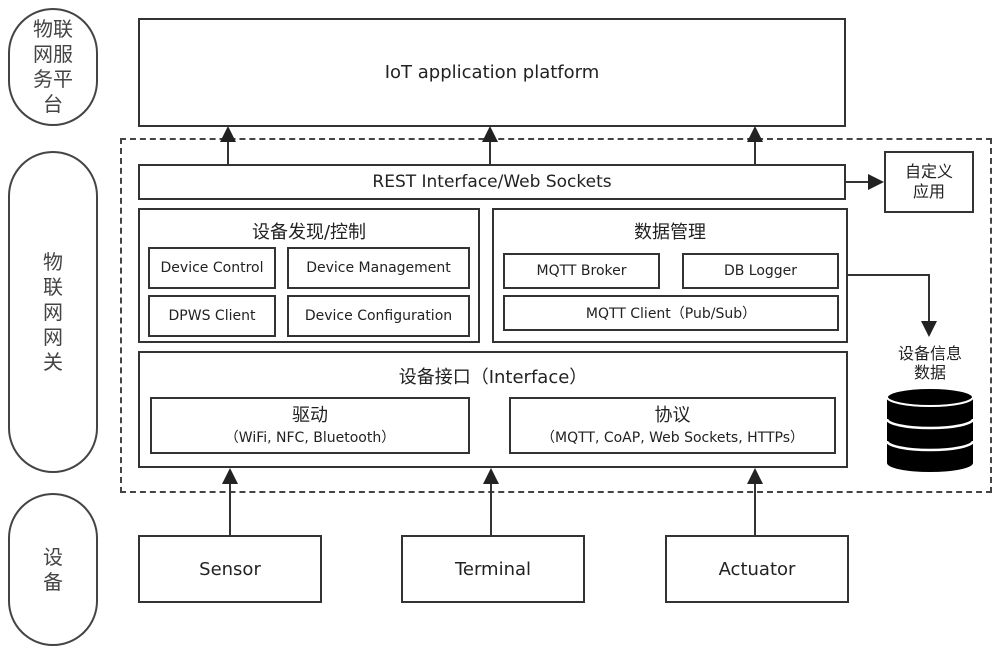 Image resolution: width=1000 pixels, height=654 pixels. I want to click on mqtt-broker: MQTT Broker, so click(581, 271).